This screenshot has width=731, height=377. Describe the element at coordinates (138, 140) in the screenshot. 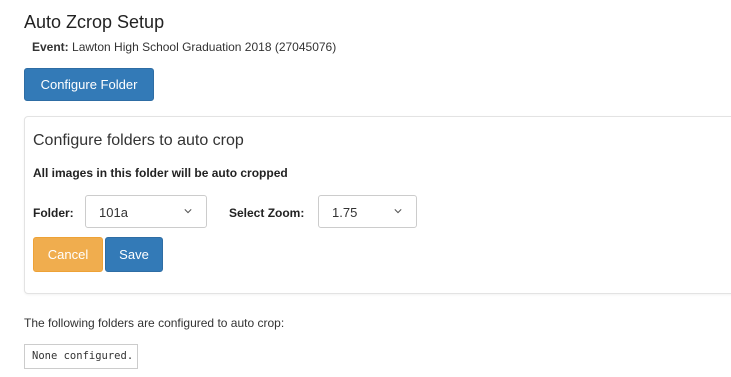

I see `panel-heading: Configure folders to auto crop` at that location.